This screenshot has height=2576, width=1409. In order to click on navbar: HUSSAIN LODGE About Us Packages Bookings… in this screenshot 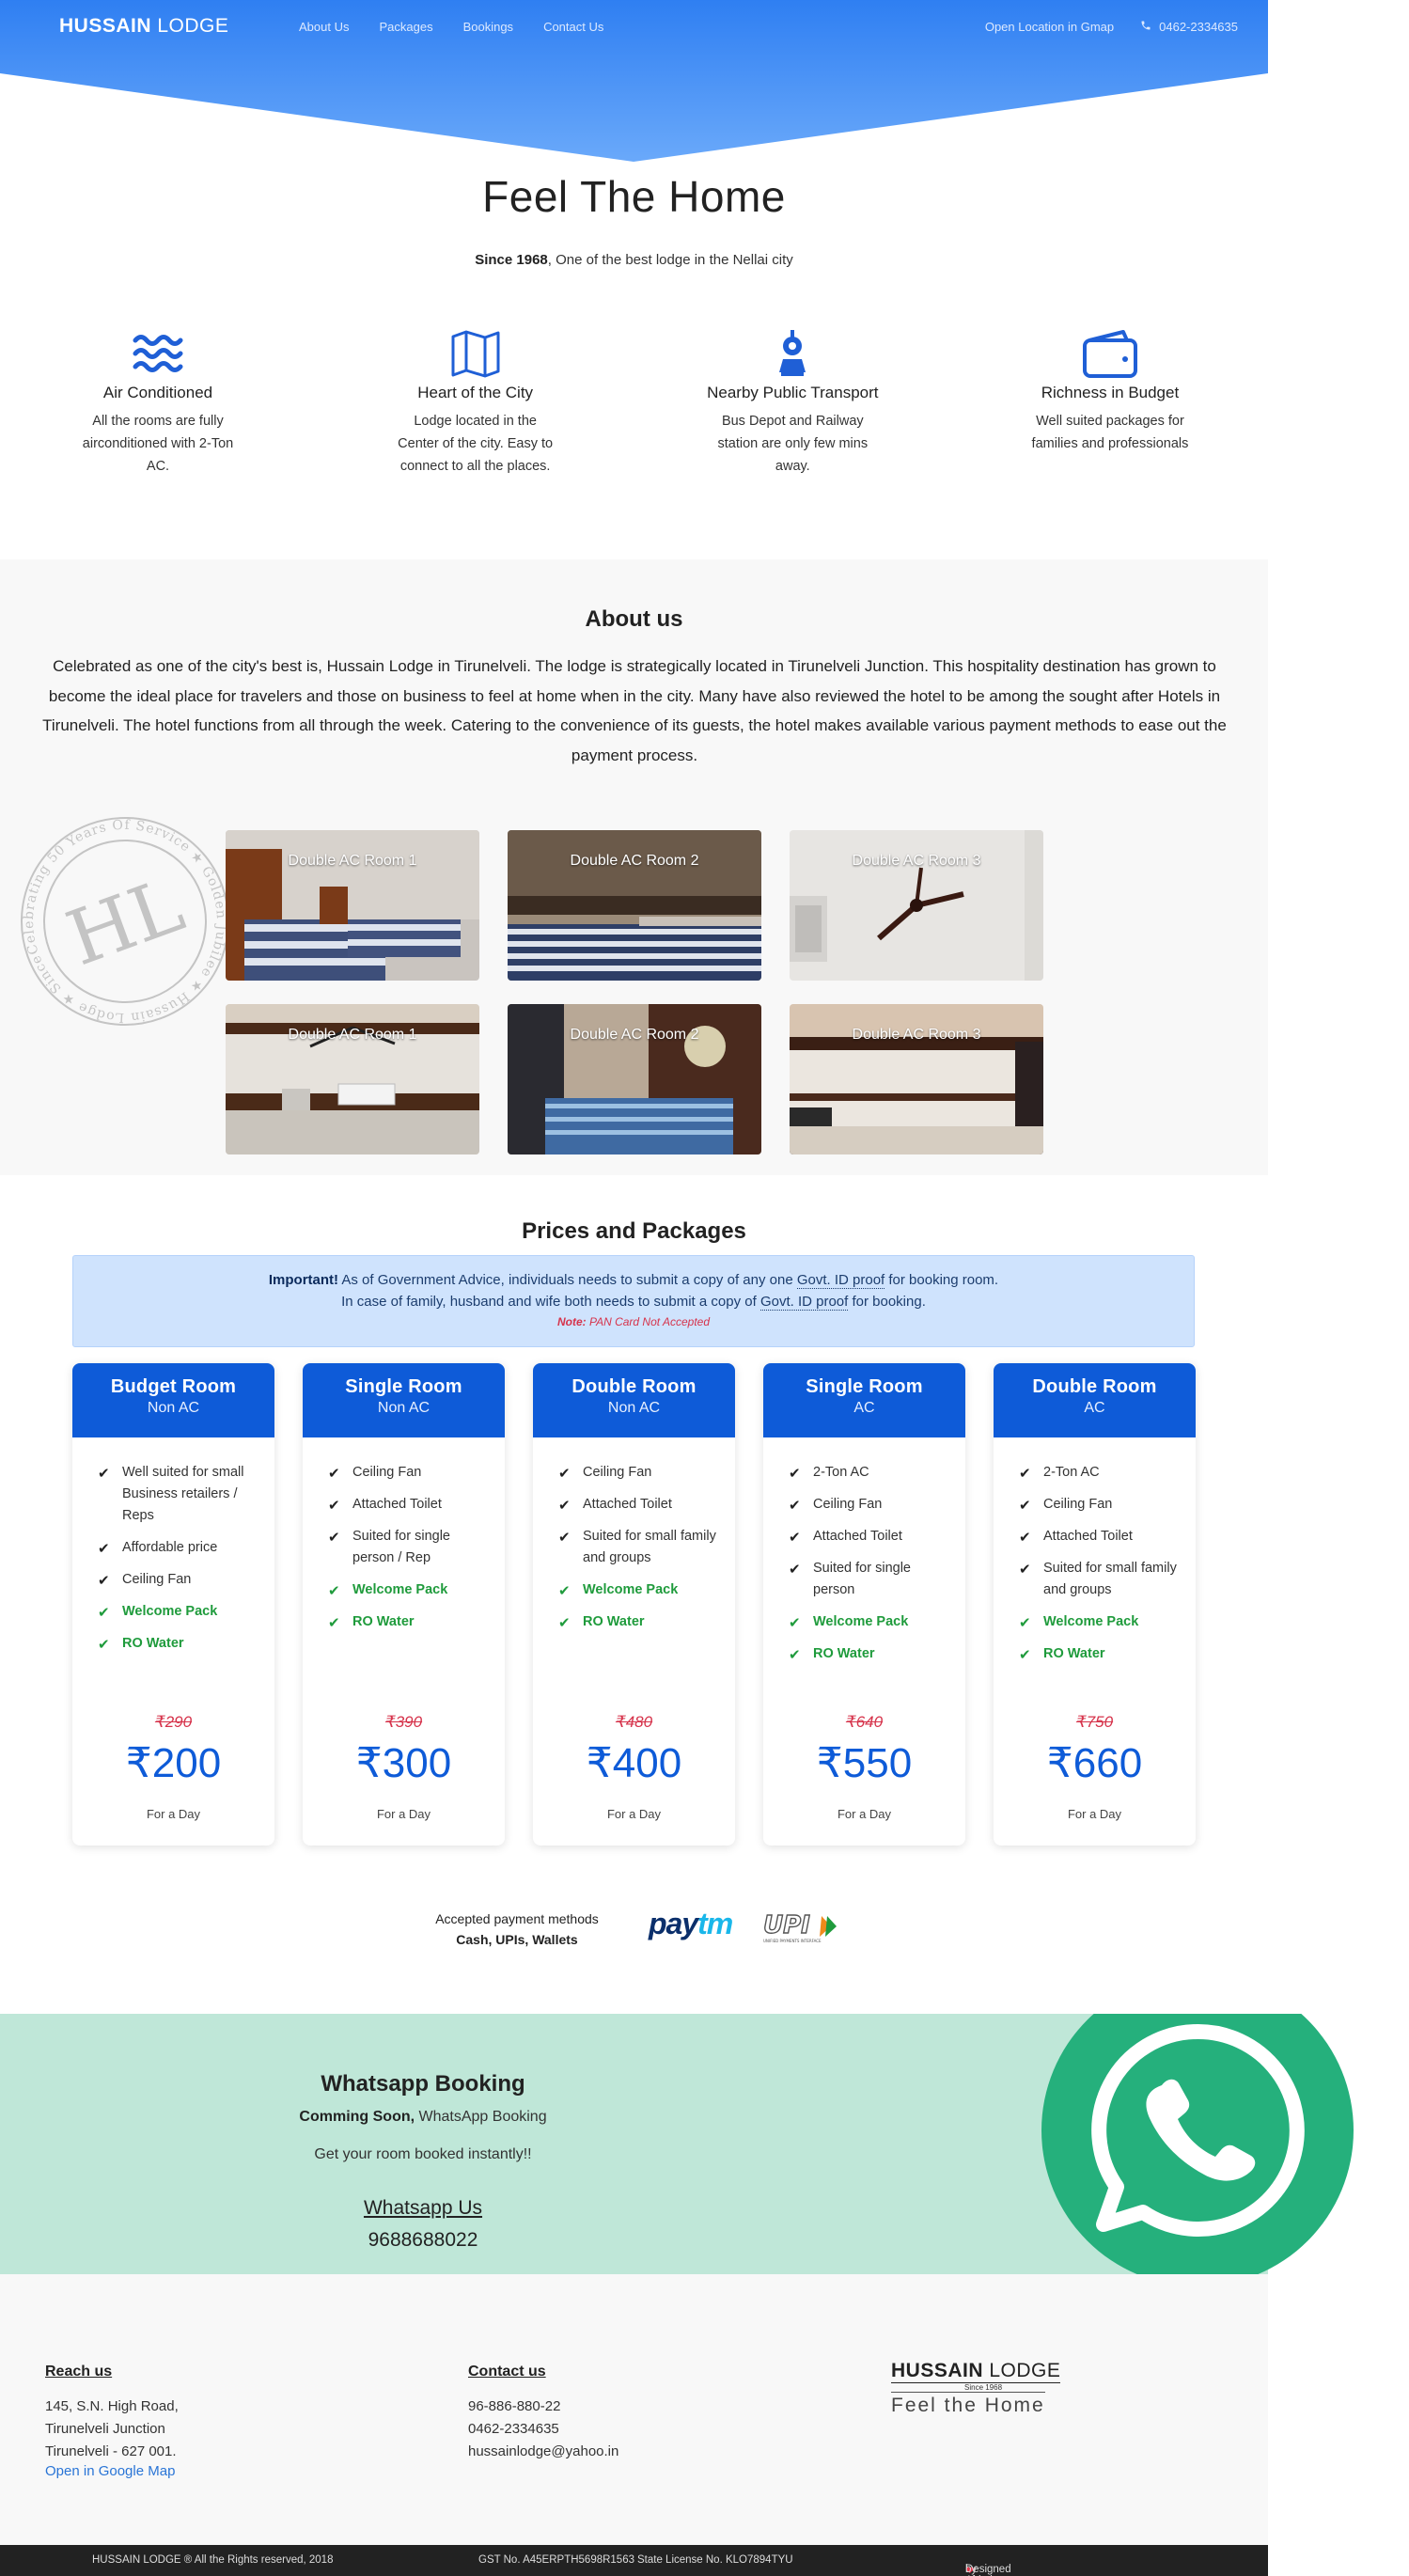, I will do `click(634, 28)`.